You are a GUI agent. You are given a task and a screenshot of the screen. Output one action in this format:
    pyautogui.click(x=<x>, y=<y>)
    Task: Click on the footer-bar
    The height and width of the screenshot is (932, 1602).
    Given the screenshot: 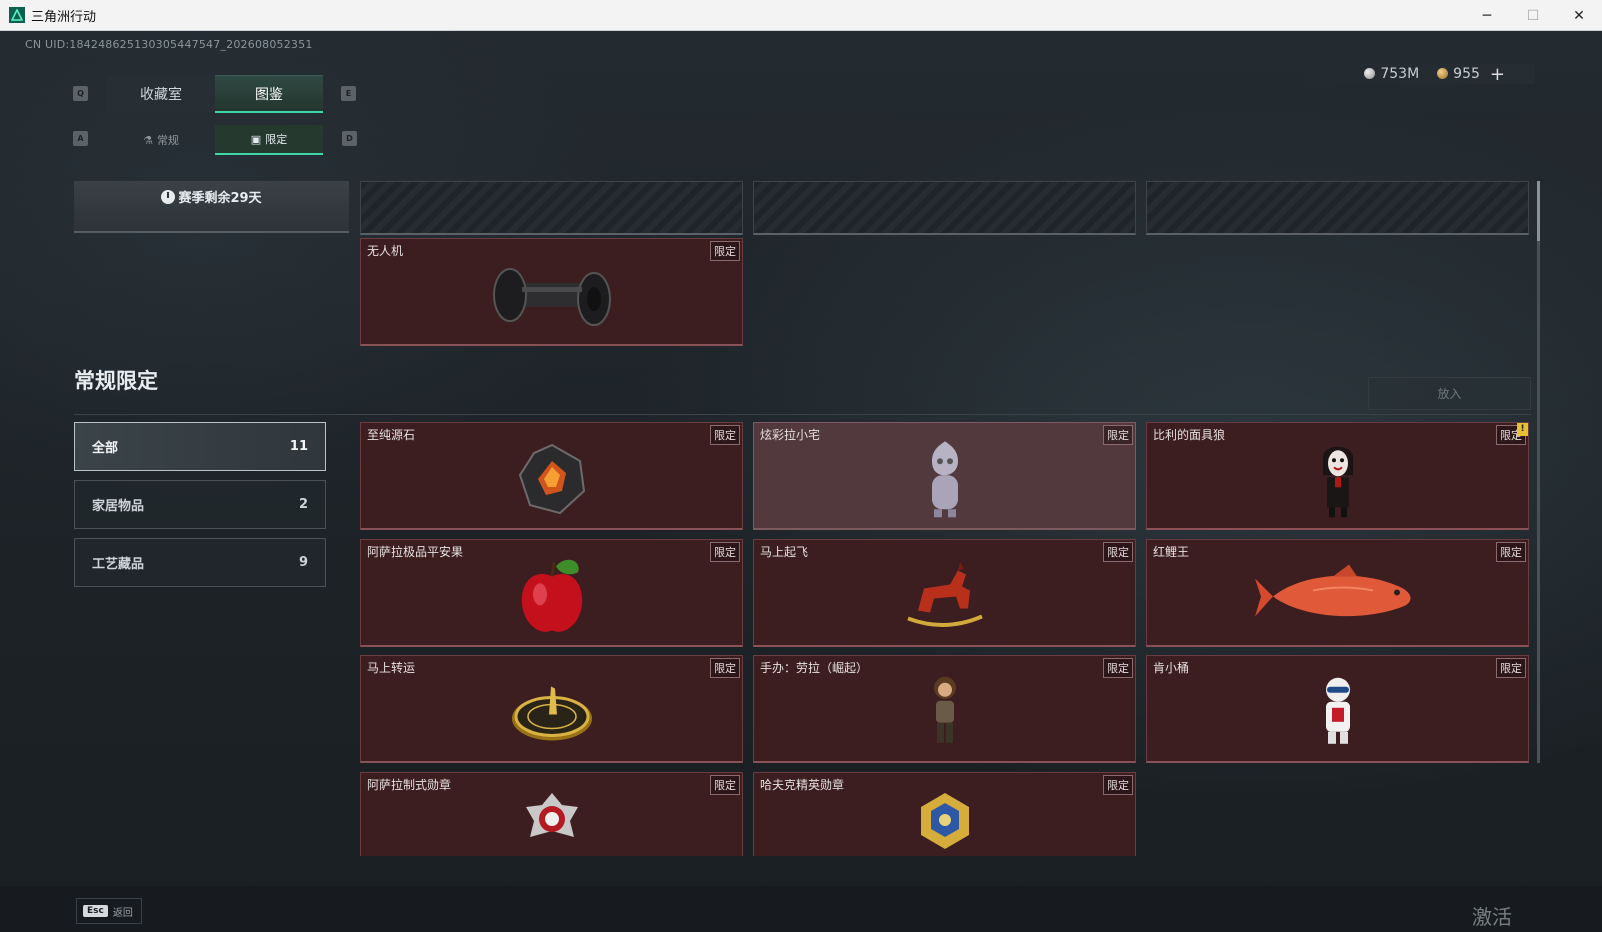 What is the action you would take?
    pyautogui.click(x=801, y=909)
    